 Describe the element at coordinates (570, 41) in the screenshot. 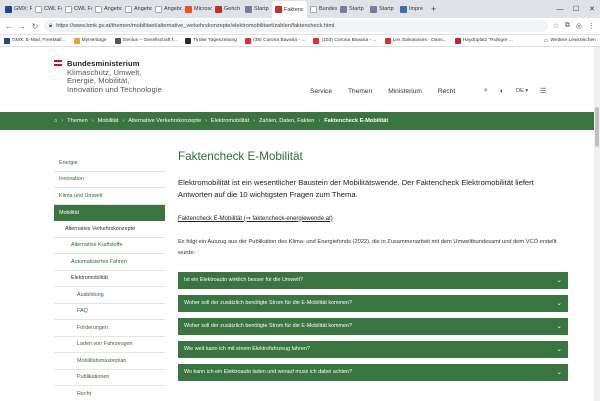

I see `other-bookmarks: ▭ Weitere Lesezeichen` at that location.